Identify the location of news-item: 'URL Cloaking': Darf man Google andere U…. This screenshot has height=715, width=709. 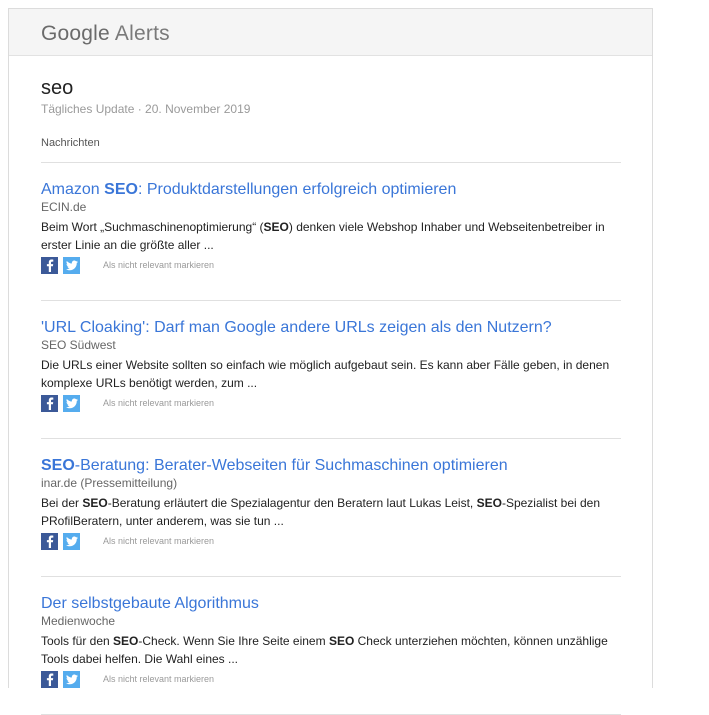
(330, 356).